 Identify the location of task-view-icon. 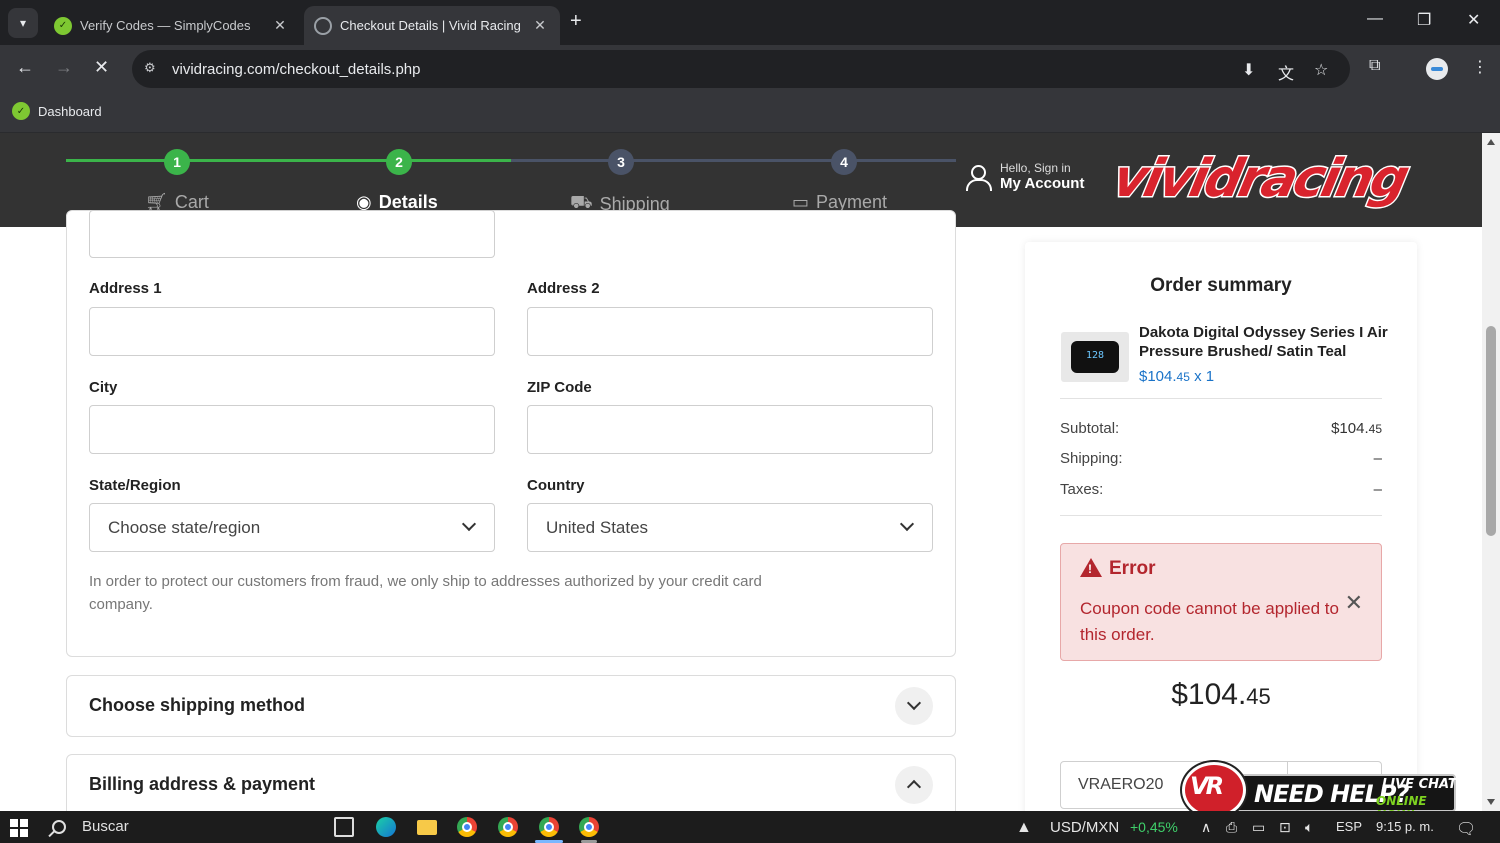
(344, 827).